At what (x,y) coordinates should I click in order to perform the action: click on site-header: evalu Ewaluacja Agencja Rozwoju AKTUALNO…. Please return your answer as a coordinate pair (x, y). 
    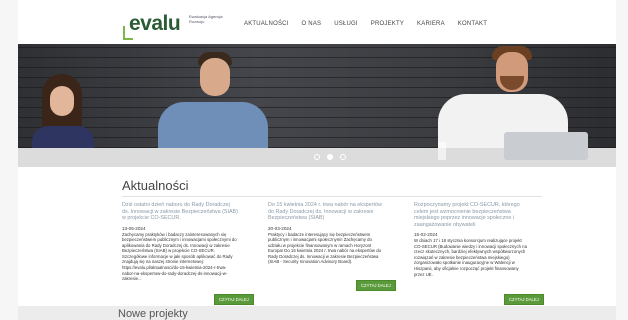
    Looking at the image, I should click on (317, 22).